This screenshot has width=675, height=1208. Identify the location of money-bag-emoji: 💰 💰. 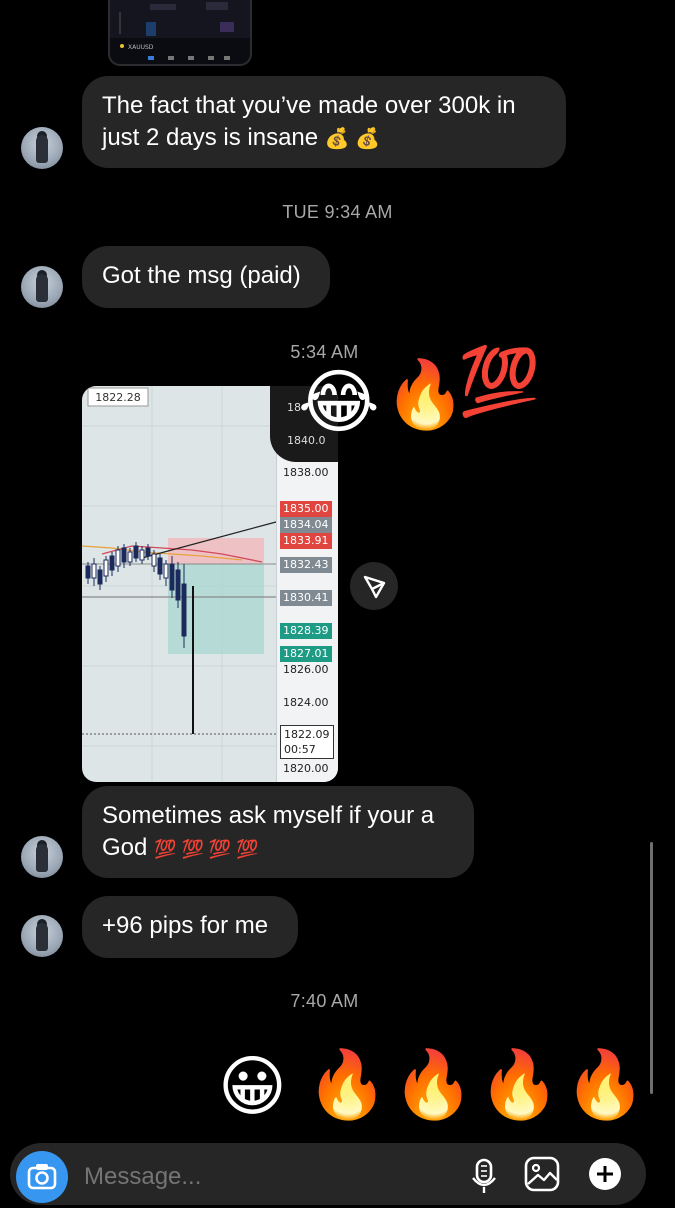
(352, 139).